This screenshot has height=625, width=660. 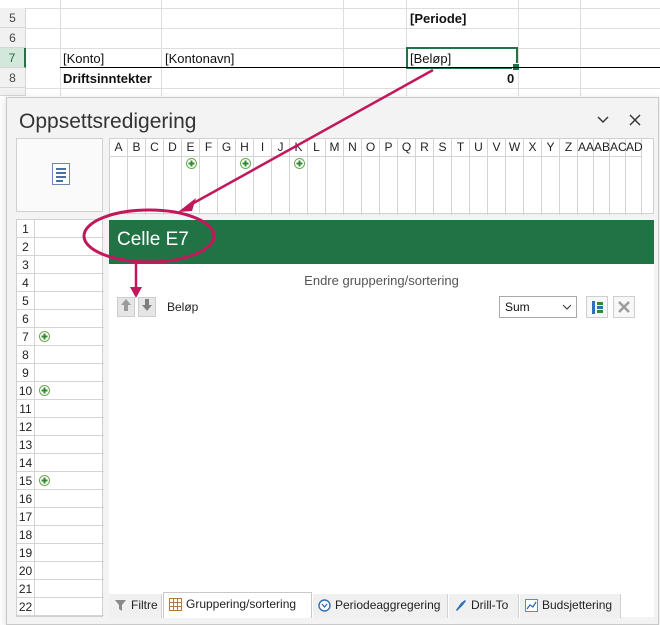 I want to click on row-label: 20, so click(x=26, y=571).